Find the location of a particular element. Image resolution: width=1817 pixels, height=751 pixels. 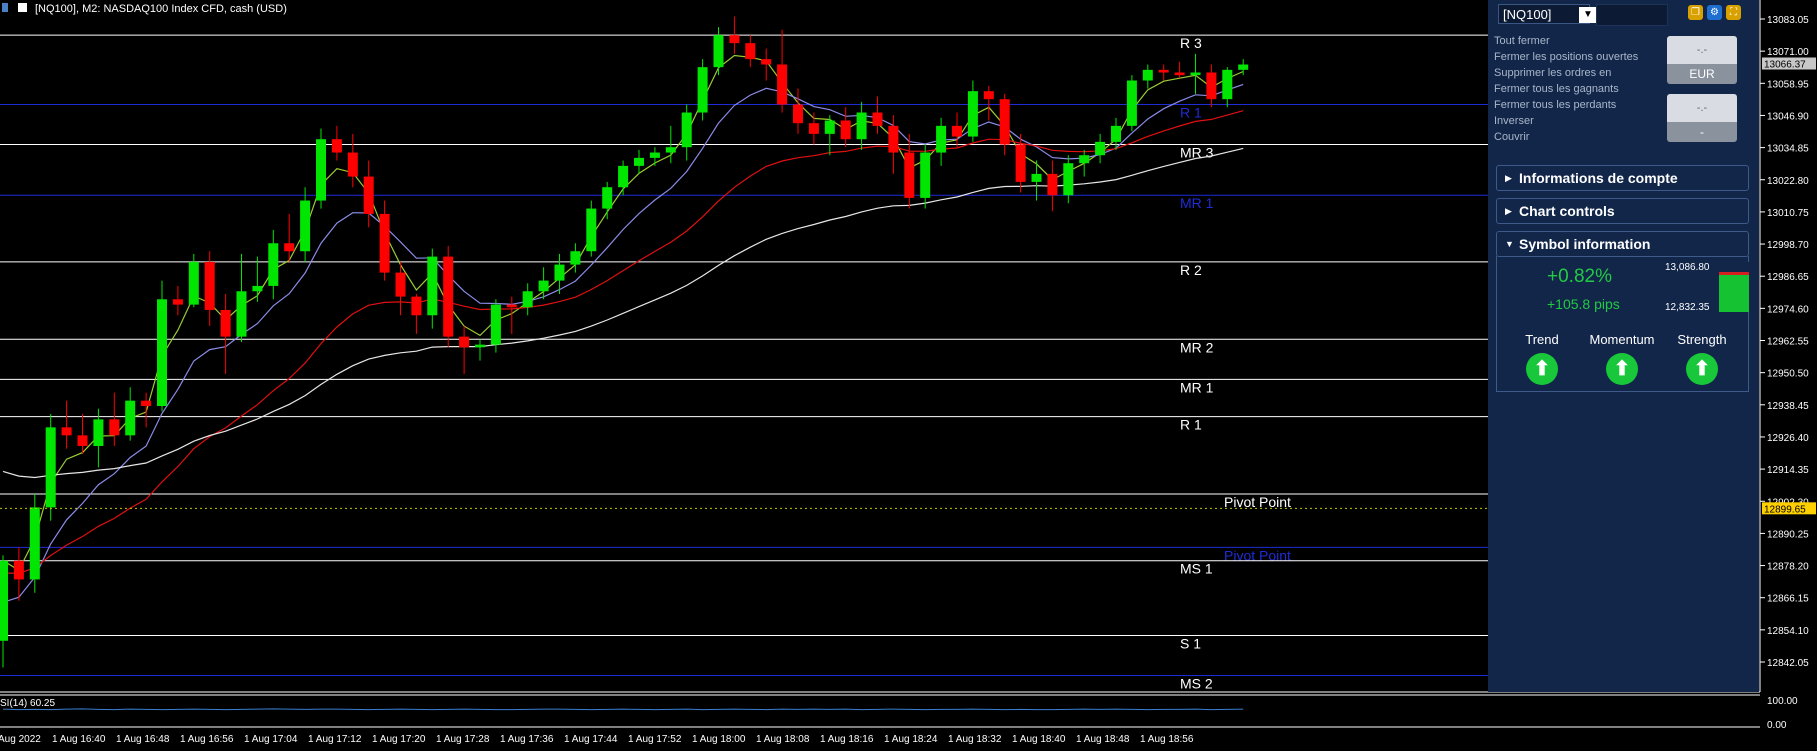

time-tick-label: 1 Aug 17:12 is located at coordinates (335, 739).